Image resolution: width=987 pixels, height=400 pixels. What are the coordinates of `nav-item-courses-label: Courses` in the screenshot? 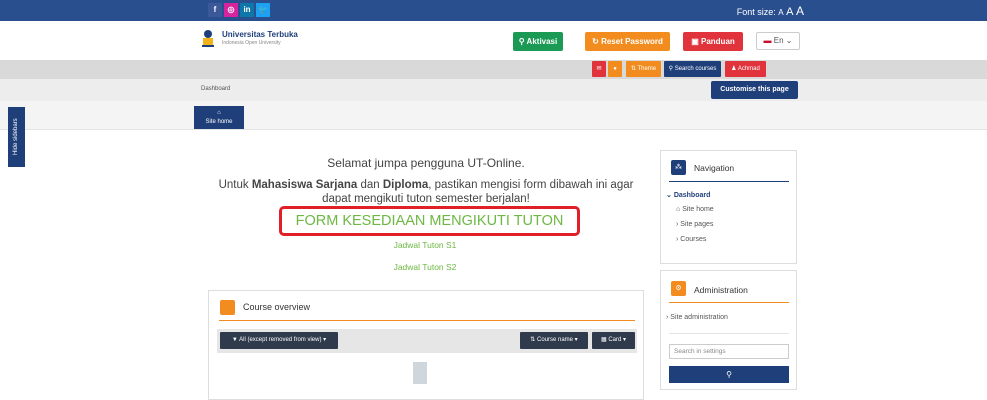 It's located at (693, 239).